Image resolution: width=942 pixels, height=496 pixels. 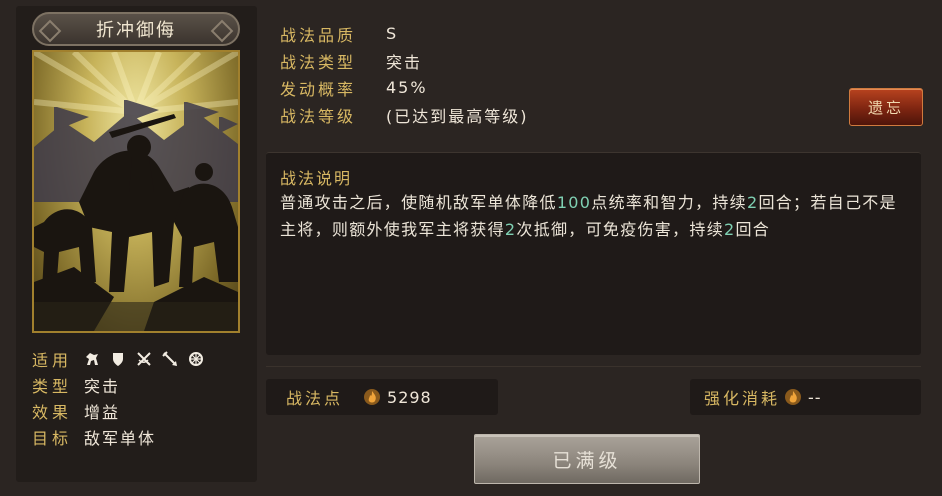 I want to click on desc-part: 普通攻击之后，使随机敌军单体降低, so click(x=418, y=202).